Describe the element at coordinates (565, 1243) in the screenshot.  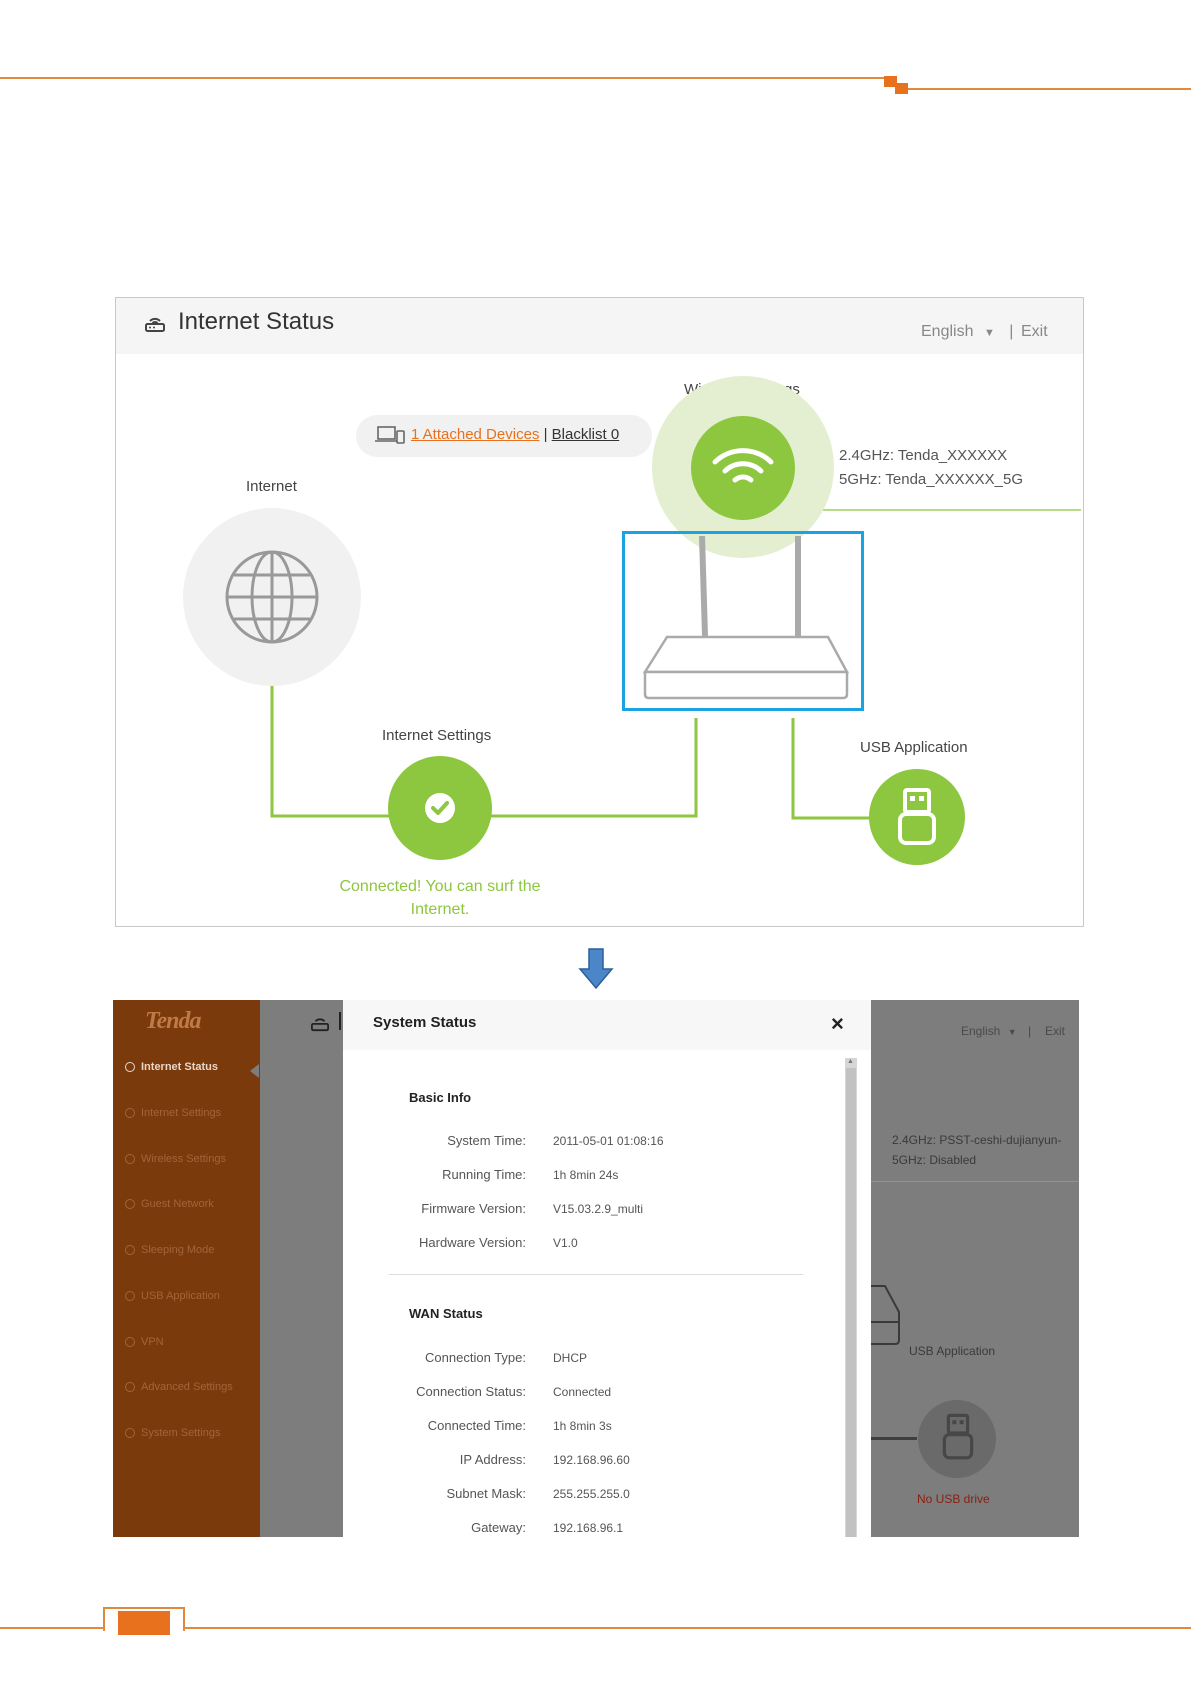
I see `info-value: V1.0` at that location.